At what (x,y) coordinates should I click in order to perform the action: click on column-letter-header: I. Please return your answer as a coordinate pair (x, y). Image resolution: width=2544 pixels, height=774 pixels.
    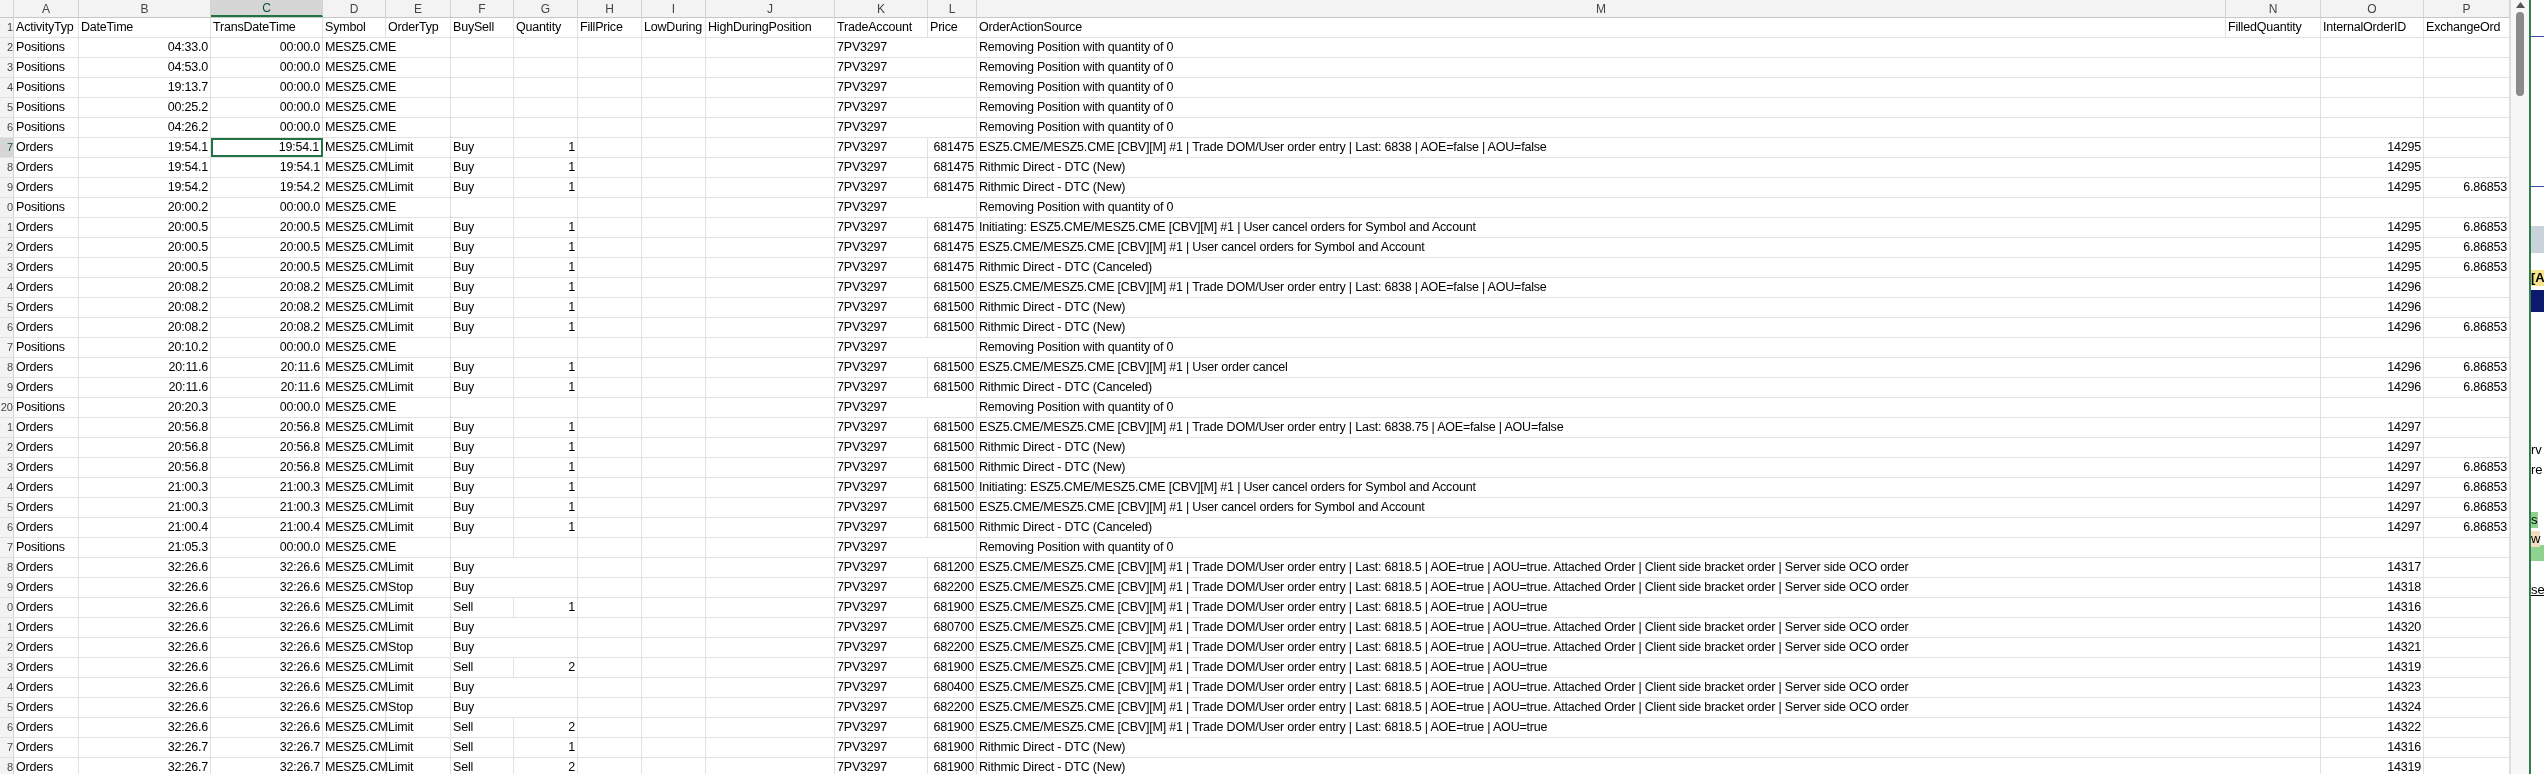
    Looking at the image, I should click on (674, 8).